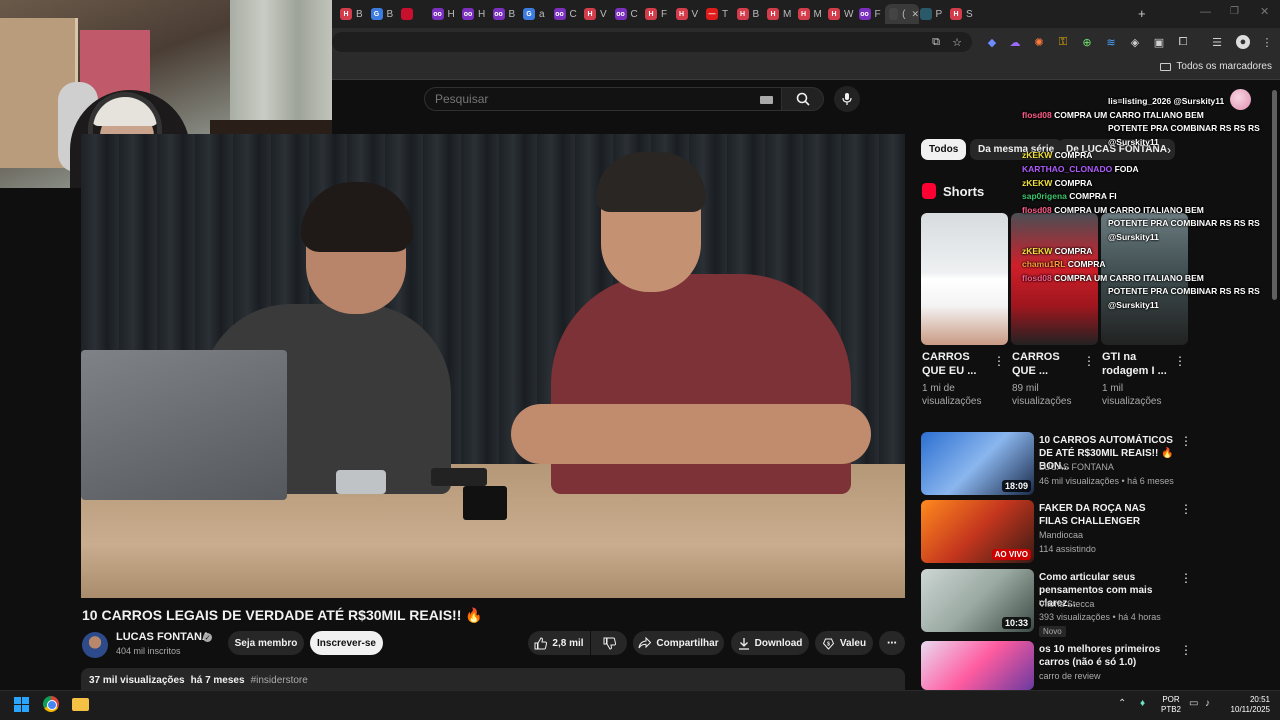 This screenshot has width=1280, height=720. I want to click on extension-diamond-icon: ◈, so click(1135, 42).